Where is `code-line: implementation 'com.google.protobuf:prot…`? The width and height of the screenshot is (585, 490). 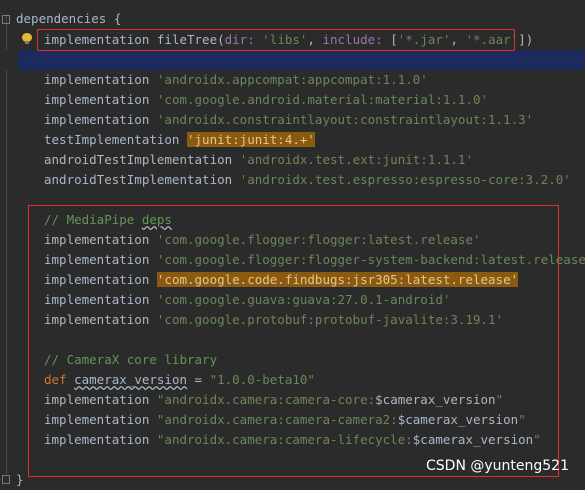 code-line: implementation 'com.google.protobuf:prot… is located at coordinates (314, 320).